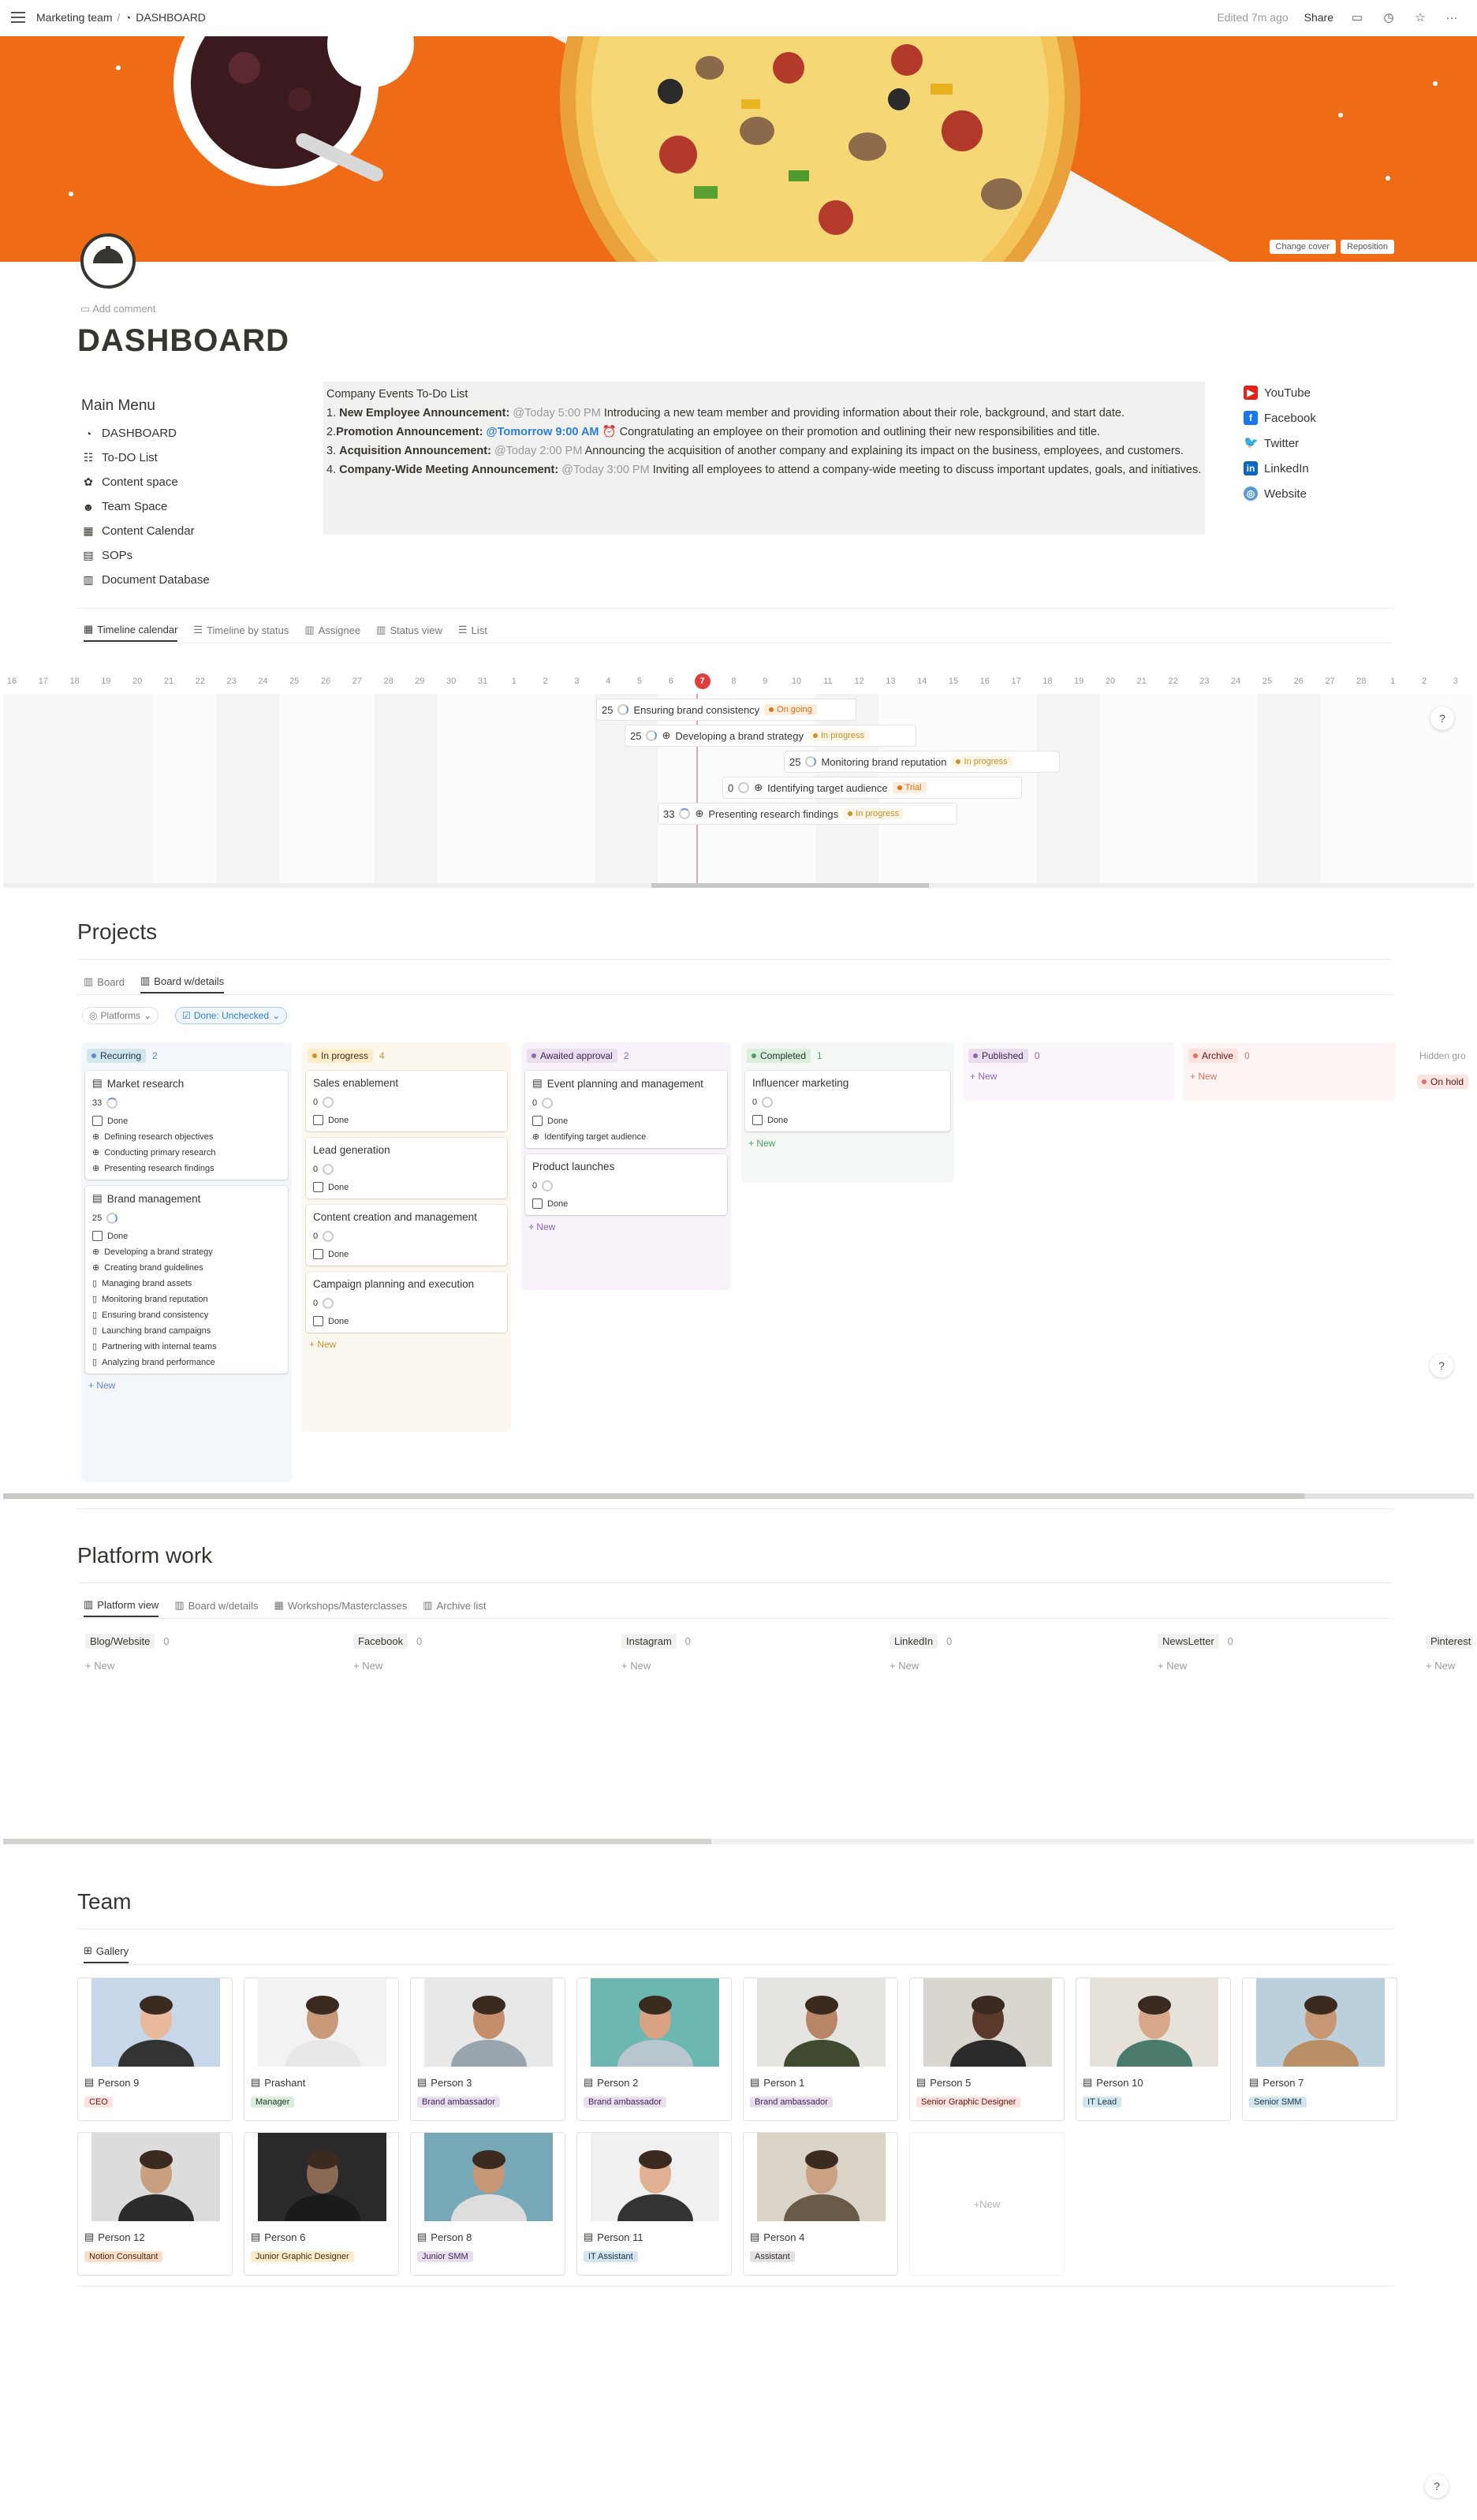 The image size is (1477, 2520). I want to click on filter-platforms: ◎ Platforms ⌄, so click(120, 1015).